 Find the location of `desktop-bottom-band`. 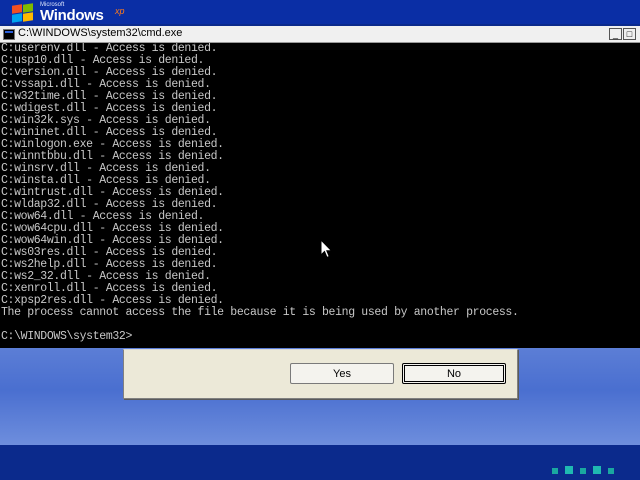

desktop-bottom-band is located at coordinates (320, 462).